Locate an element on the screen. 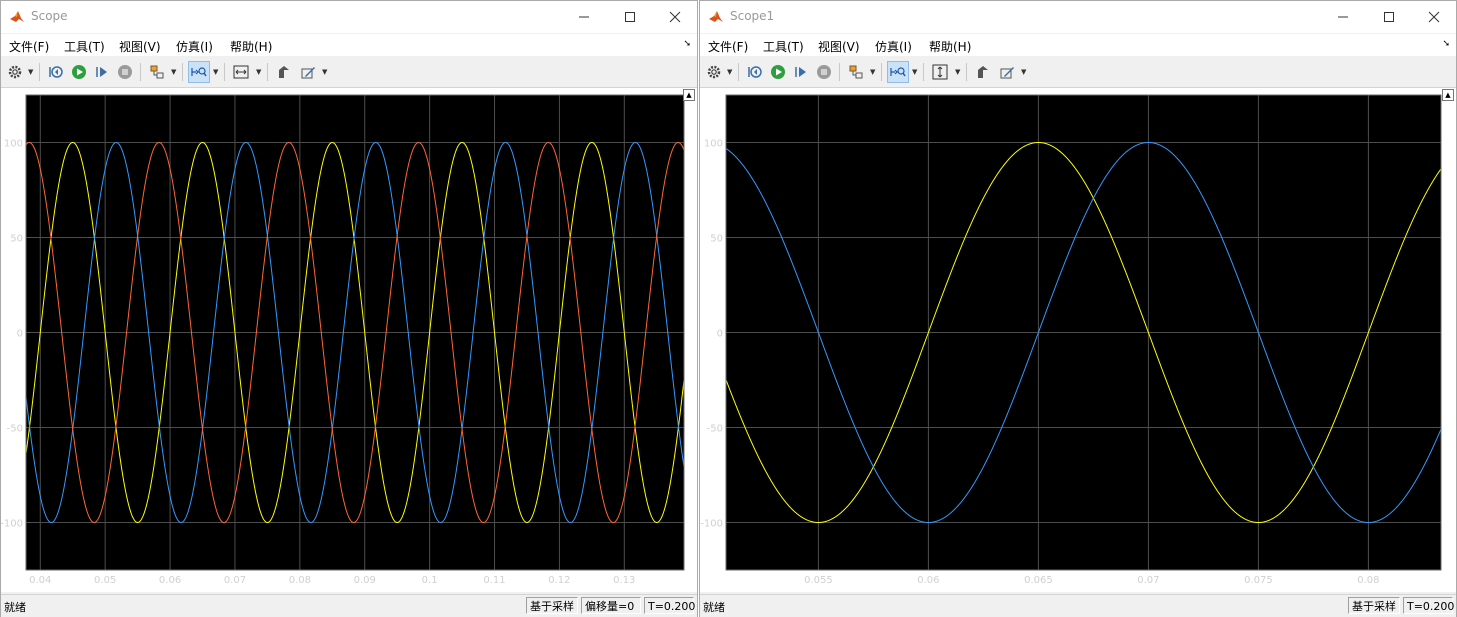 The width and height of the screenshot is (1457, 617). status-offset: 偏移量=0 is located at coordinates (611, 605).